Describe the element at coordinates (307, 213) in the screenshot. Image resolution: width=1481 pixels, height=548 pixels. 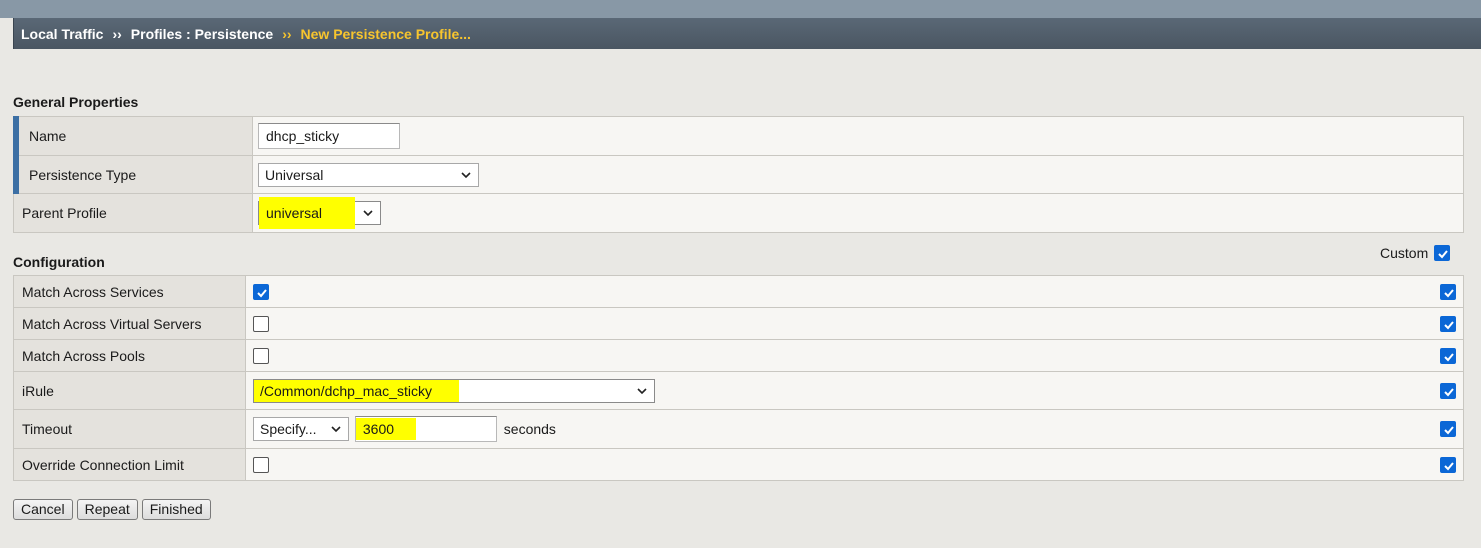
I see `parent-profile-value: universal` at that location.